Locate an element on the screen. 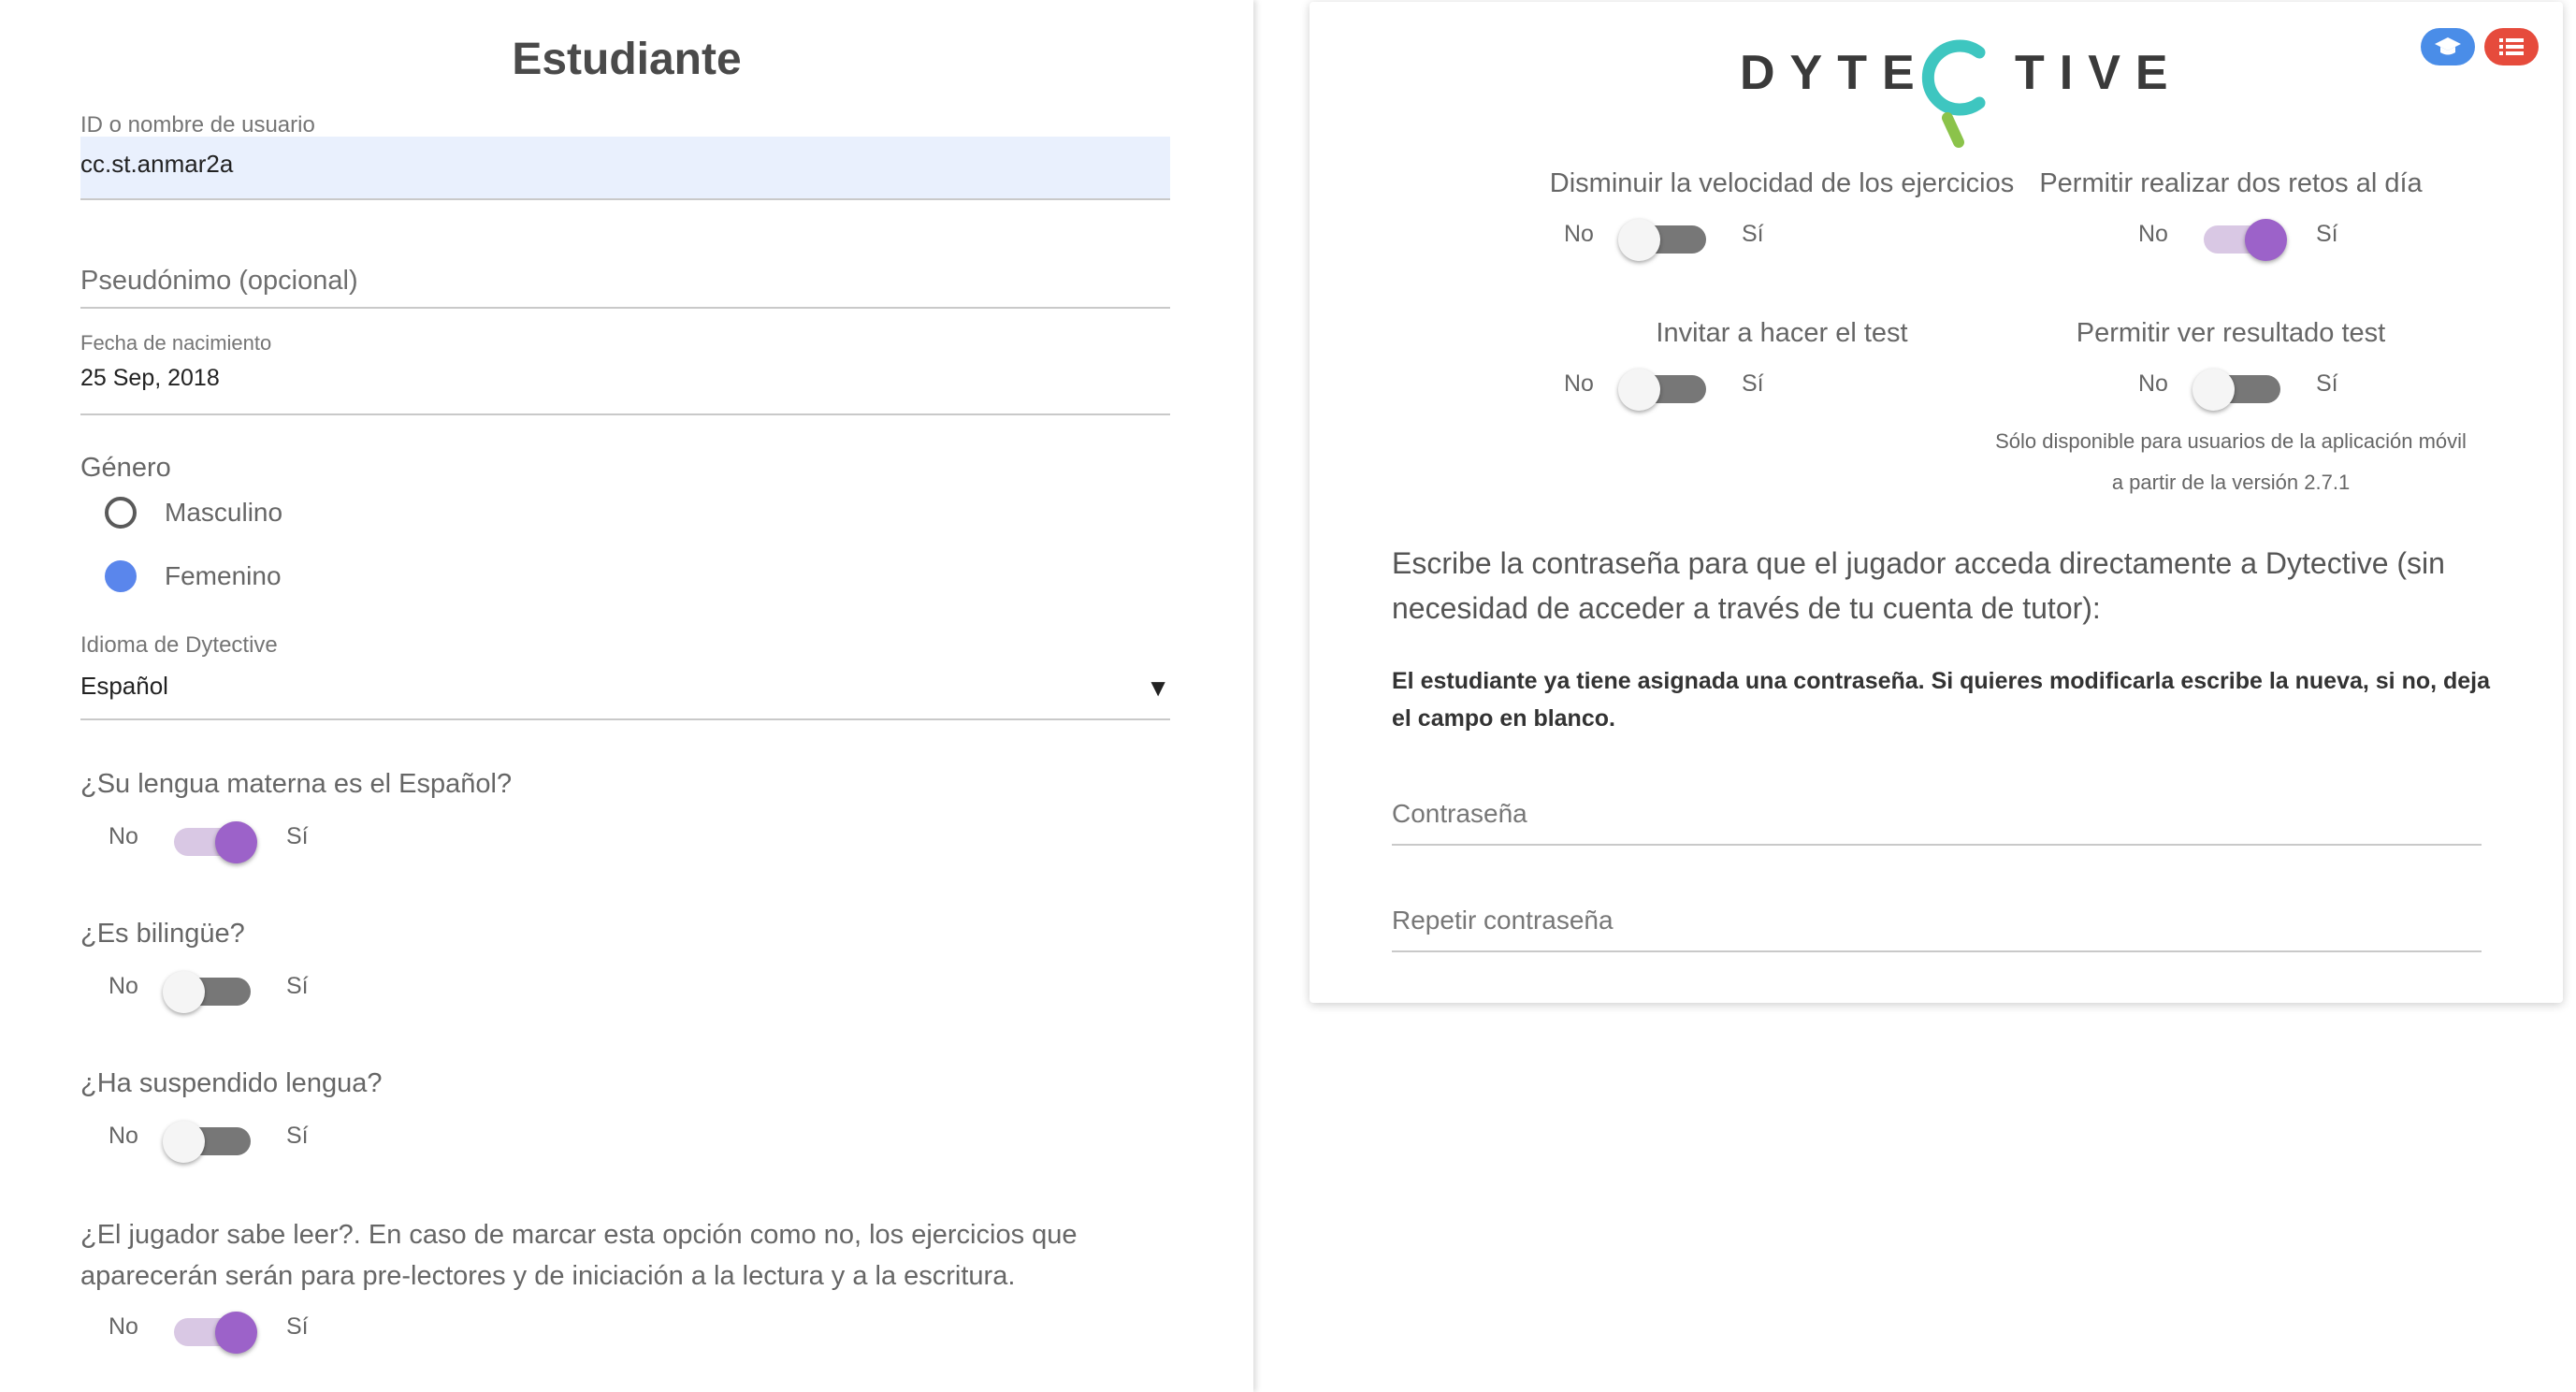  pseudonym-field: Pseudónimo (opcional) is located at coordinates (625, 287).